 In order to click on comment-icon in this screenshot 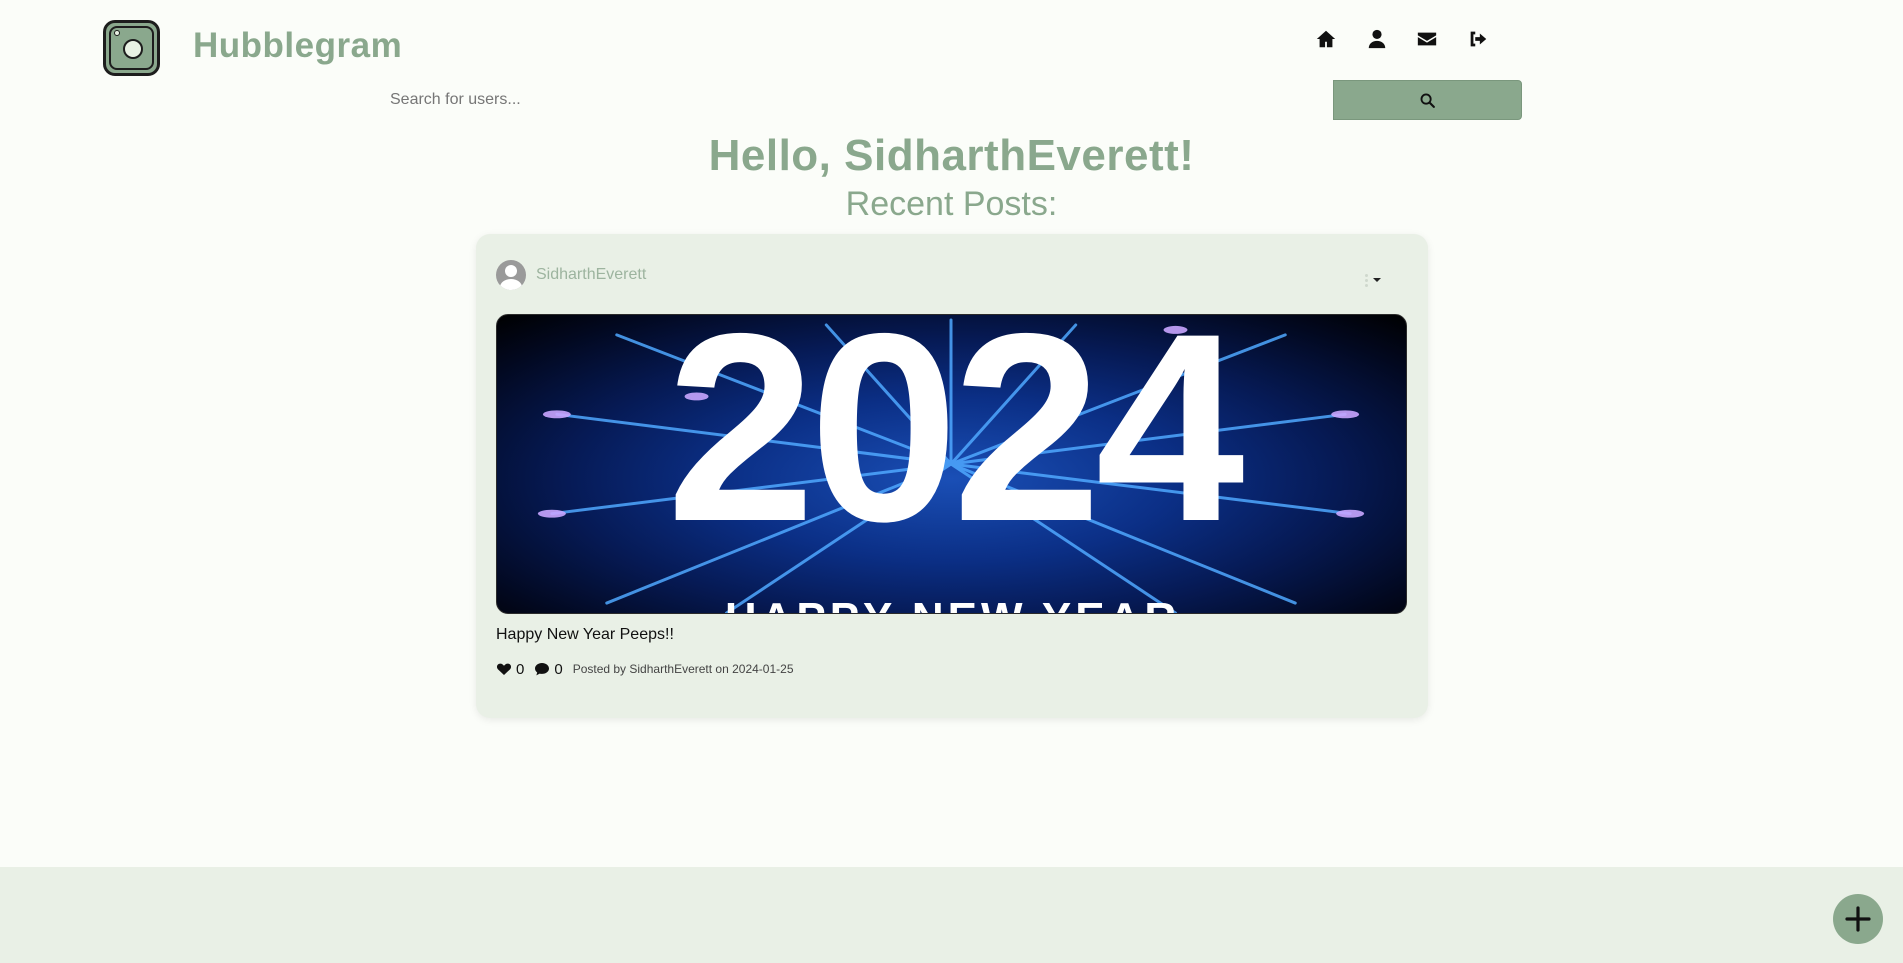, I will do `click(542, 669)`.